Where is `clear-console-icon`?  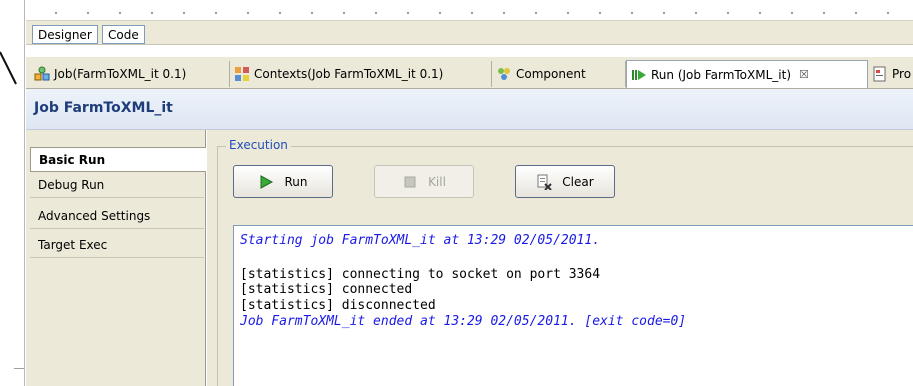
clear-console-icon is located at coordinates (545, 182).